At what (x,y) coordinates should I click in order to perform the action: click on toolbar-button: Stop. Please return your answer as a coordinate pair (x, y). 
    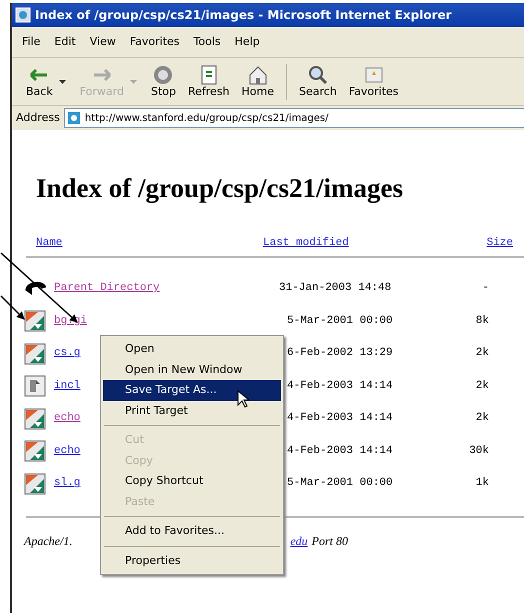
    Looking at the image, I should click on (163, 81).